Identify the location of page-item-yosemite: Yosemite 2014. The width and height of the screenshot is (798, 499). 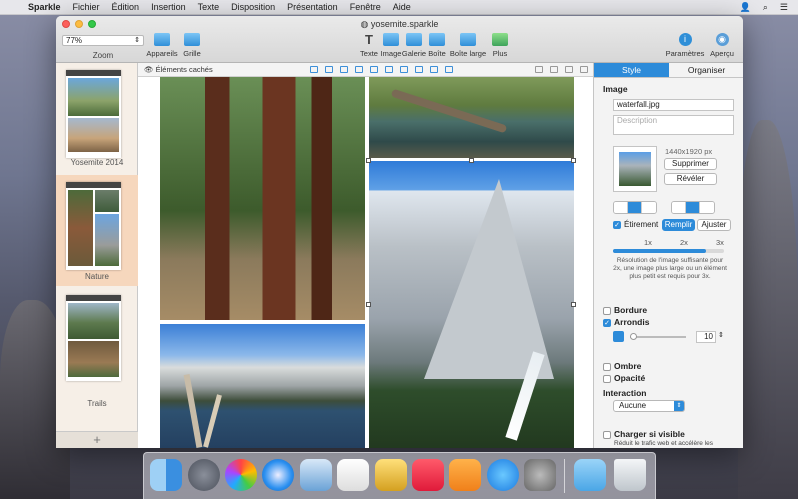
(97, 118).